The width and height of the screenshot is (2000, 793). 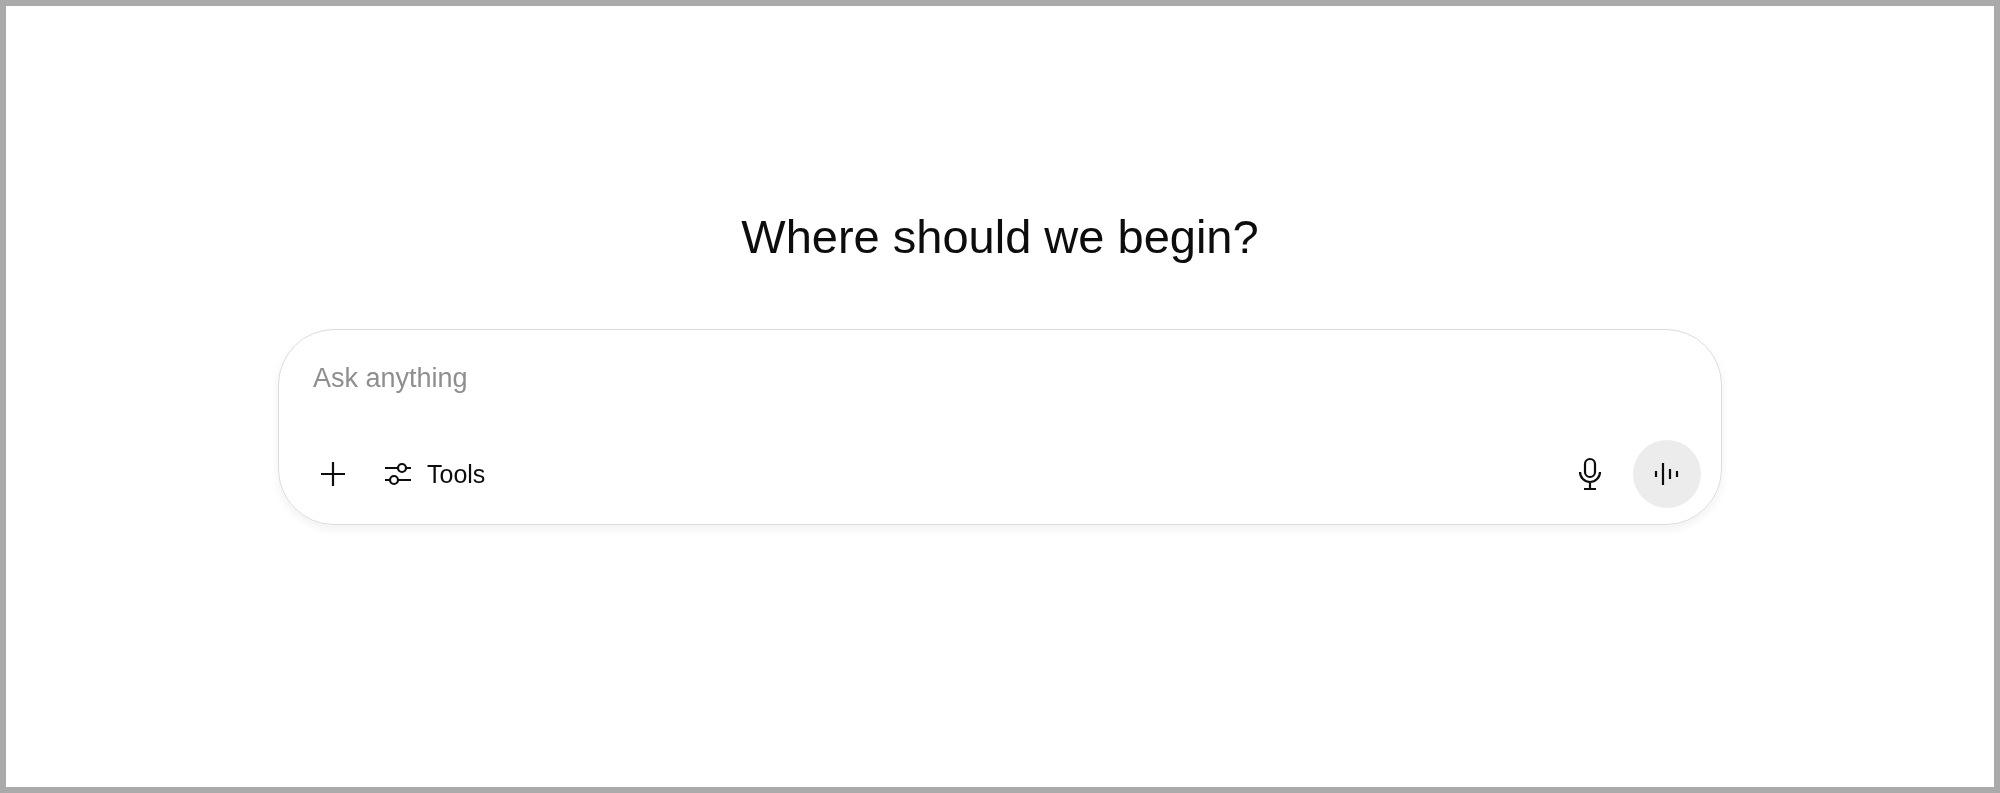 I want to click on plus-icon, so click(x=333, y=474).